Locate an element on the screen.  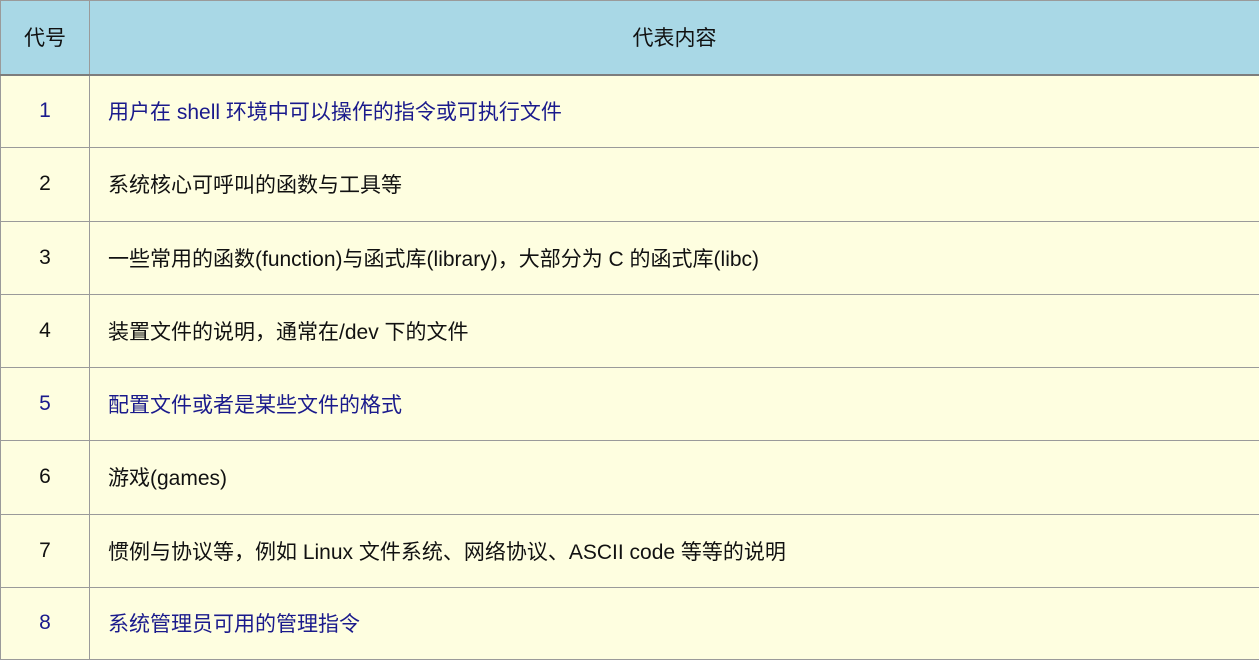
table-row: 1 用户在 shell 环境中可以操作的指令或可执行文件 is located at coordinates (629, 111).